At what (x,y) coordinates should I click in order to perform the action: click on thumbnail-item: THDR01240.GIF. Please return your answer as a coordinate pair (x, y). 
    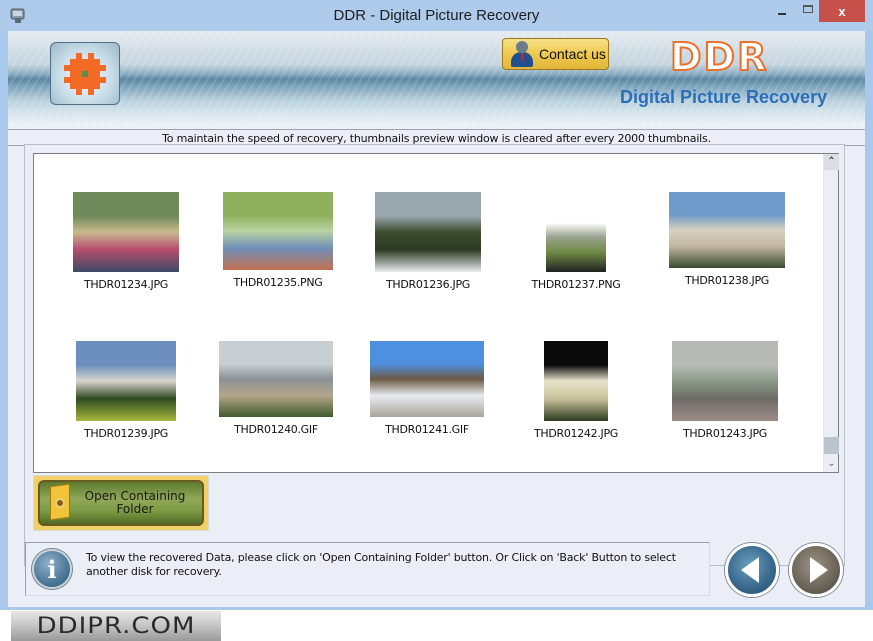
    Looking at the image, I should click on (276, 386).